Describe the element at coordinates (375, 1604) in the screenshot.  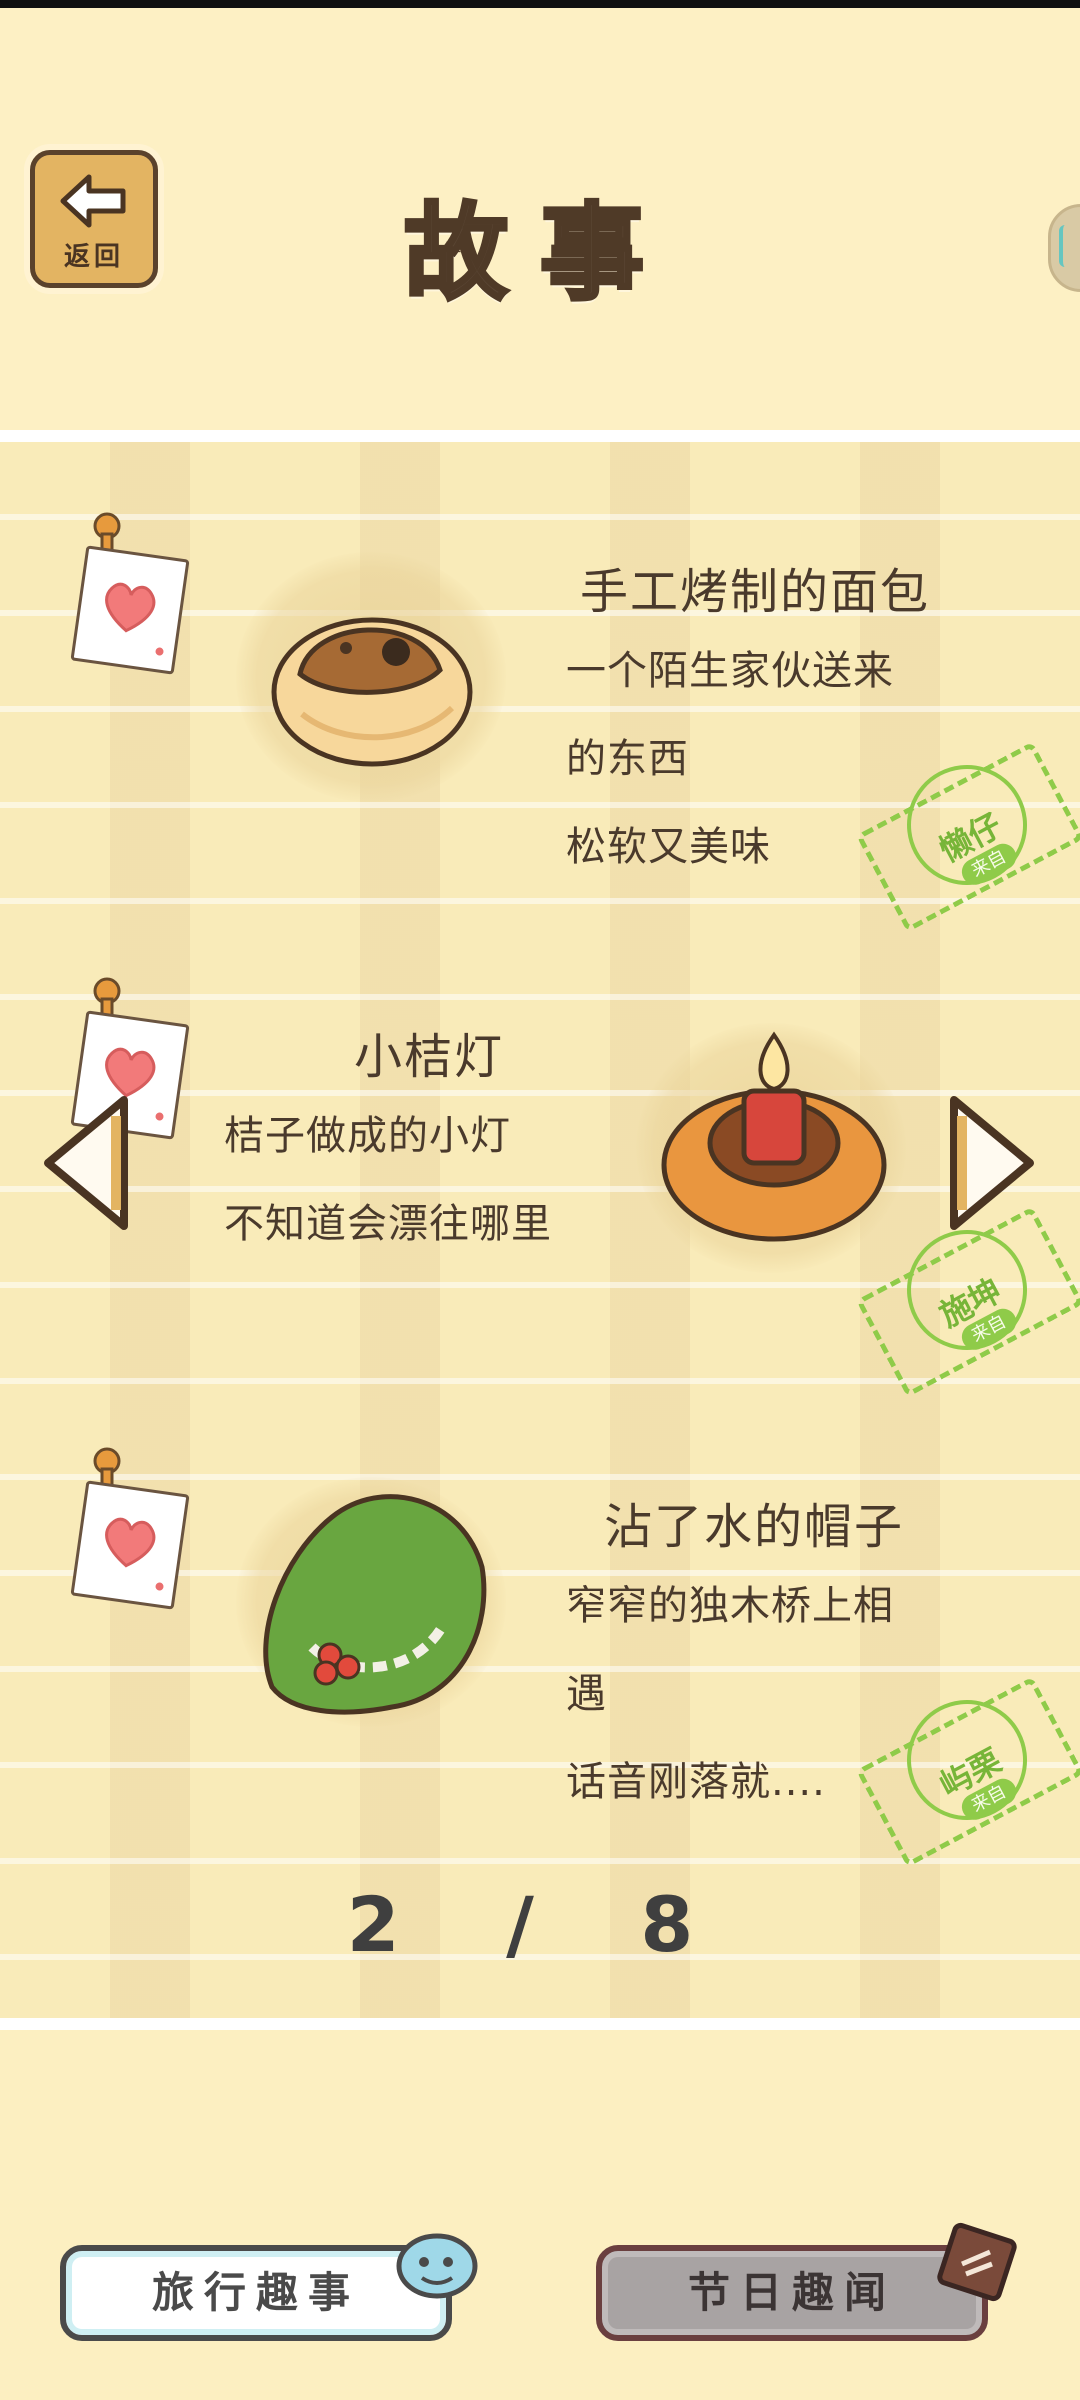
I see `wet-hat-icon` at that location.